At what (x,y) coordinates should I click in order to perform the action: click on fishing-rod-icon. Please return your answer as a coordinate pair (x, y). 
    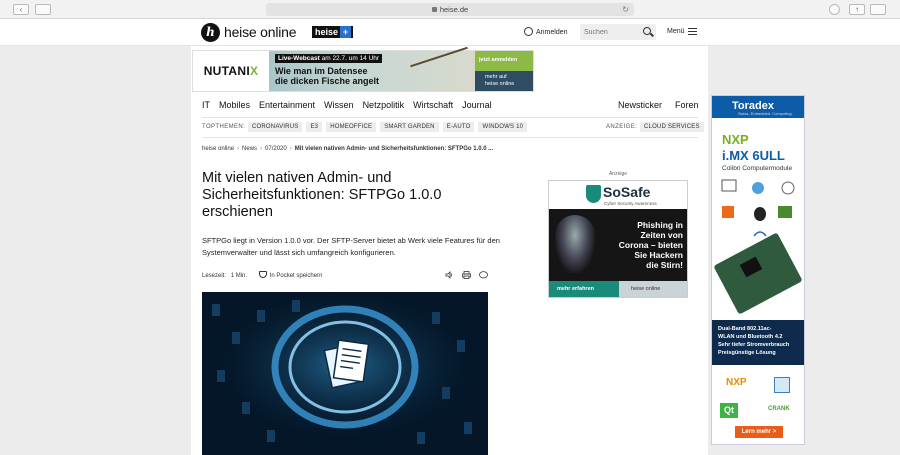
    Looking at the image, I should click on (439, 57).